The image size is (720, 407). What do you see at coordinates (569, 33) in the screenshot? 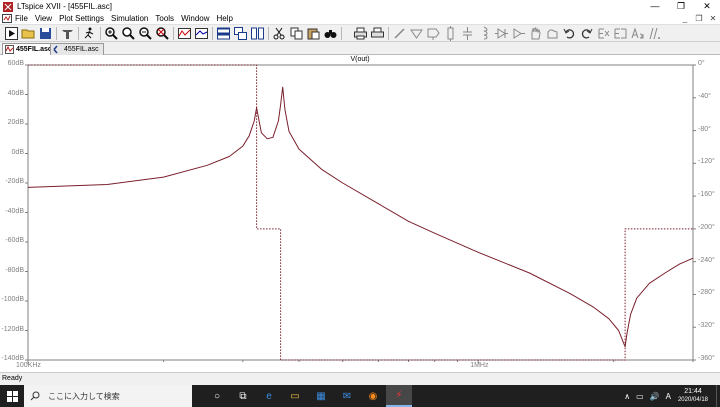
I see `undo-icon` at bounding box center [569, 33].